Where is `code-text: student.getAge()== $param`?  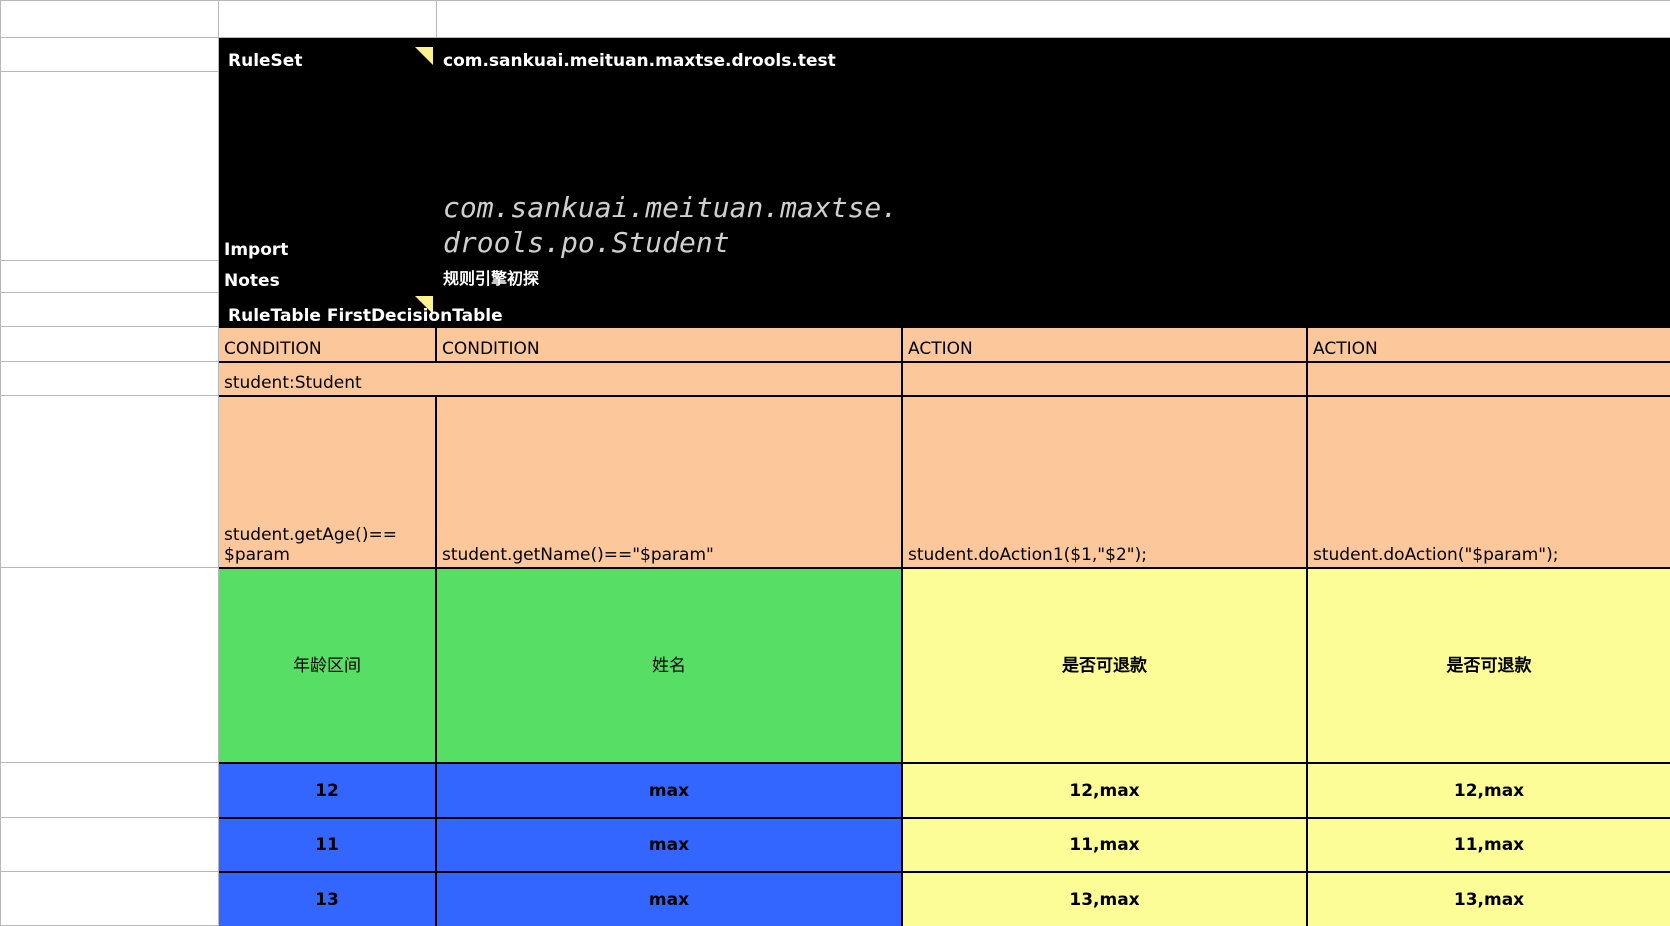 code-text: student.getAge()== $param is located at coordinates (310, 545).